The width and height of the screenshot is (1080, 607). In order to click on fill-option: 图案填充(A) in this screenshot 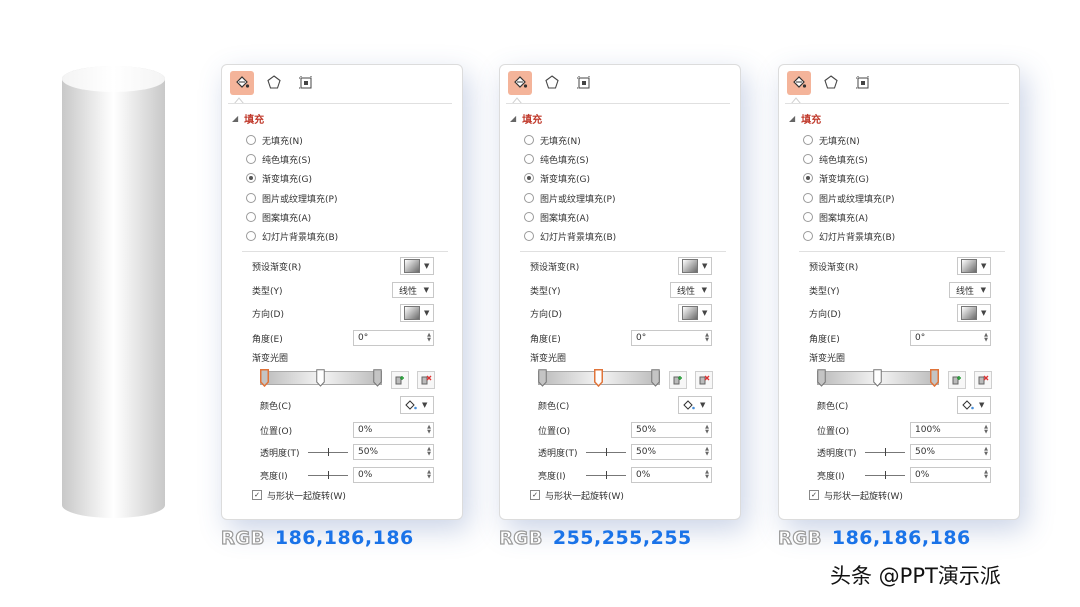, I will do `click(835, 217)`.